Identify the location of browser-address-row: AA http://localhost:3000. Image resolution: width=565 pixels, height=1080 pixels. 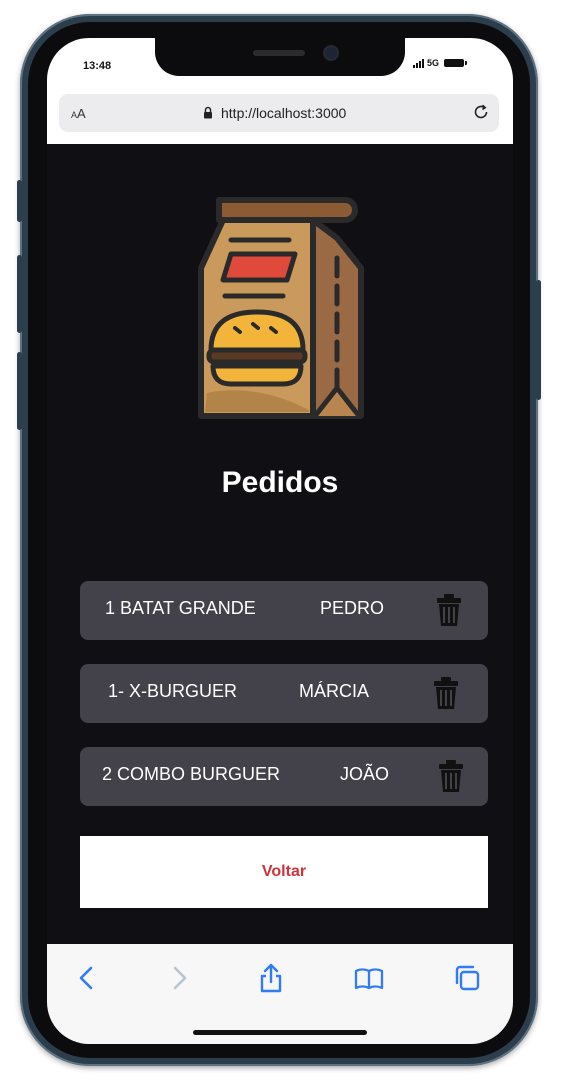
(280, 119).